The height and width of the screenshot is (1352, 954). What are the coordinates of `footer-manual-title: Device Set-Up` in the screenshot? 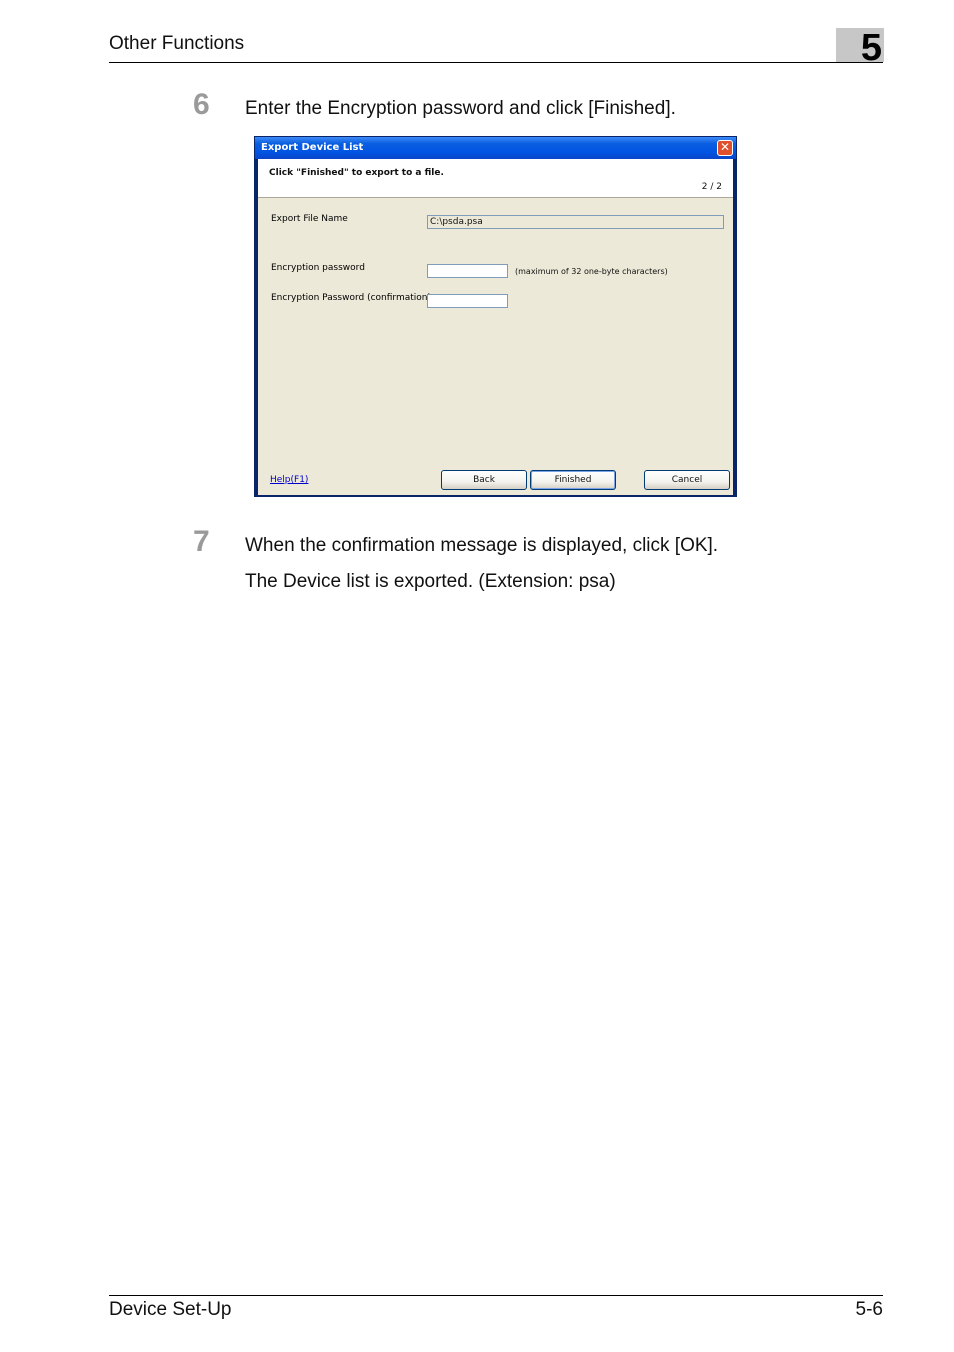 It's located at (170, 1309).